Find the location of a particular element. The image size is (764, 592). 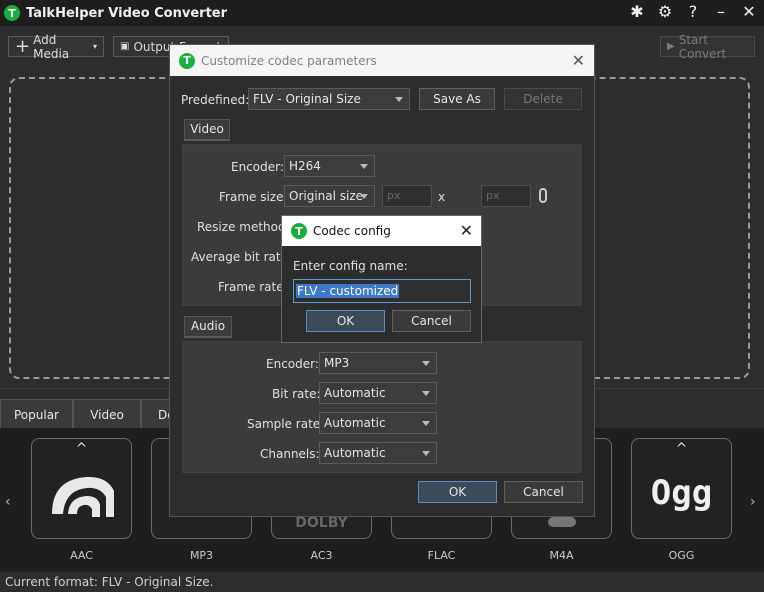

frame-size-label: Frame size: is located at coordinates (253, 197).